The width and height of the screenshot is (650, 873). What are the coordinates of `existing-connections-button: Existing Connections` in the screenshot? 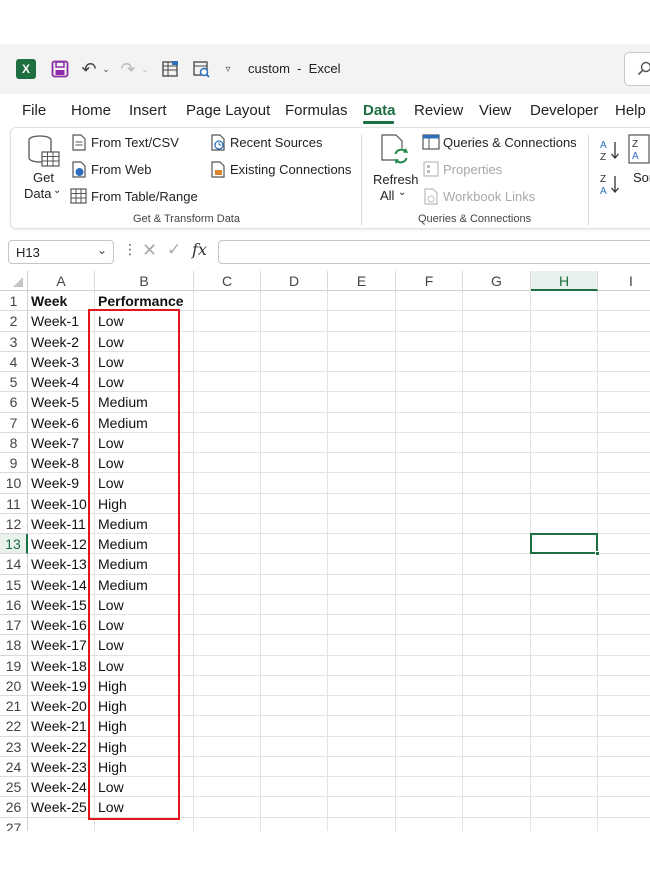 It's located at (290, 169).